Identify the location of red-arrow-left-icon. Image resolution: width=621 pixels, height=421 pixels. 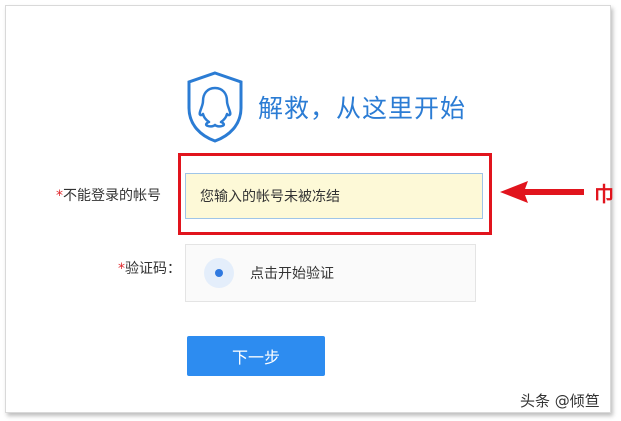
(542, 192).